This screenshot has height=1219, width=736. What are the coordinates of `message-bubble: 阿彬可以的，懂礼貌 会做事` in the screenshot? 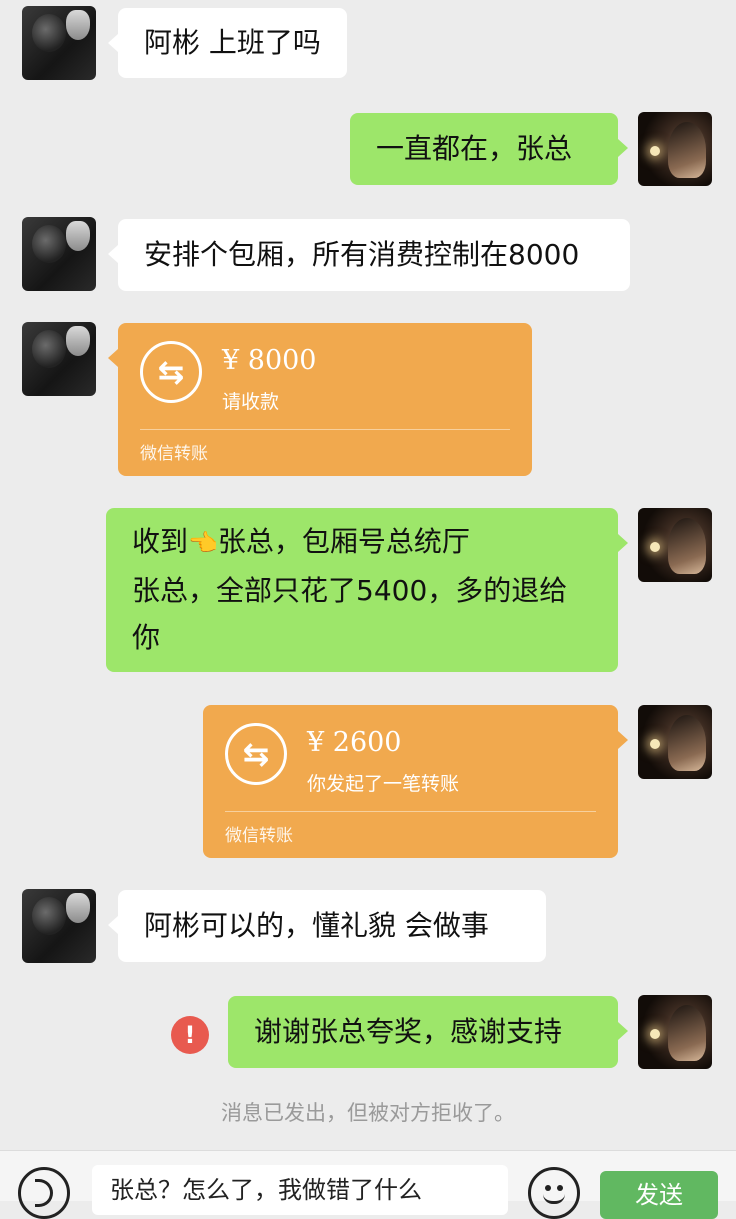 It's located at (327, 926).